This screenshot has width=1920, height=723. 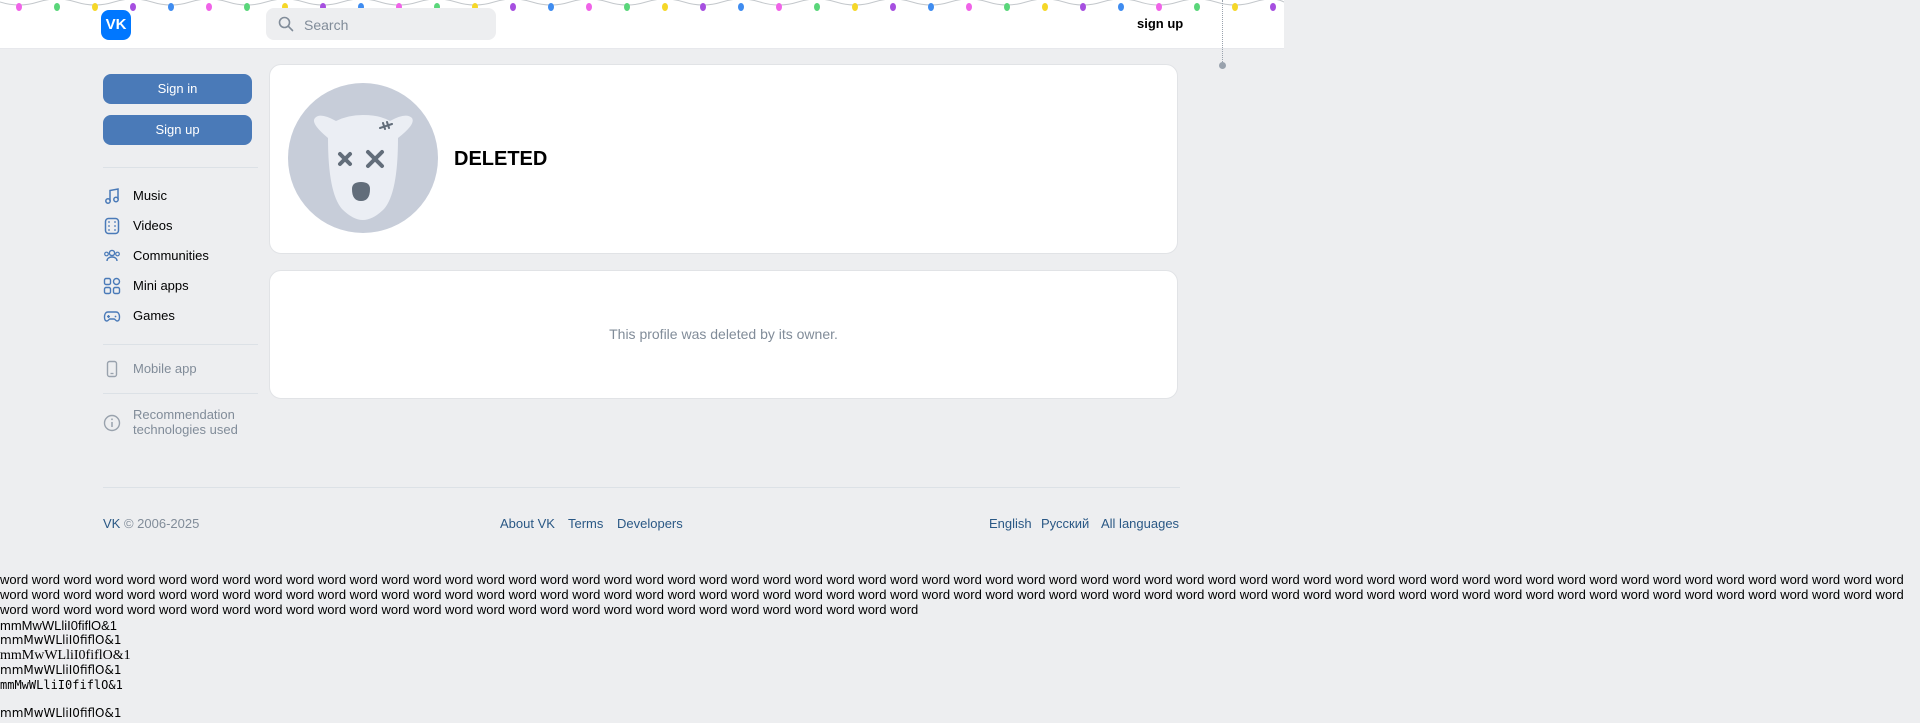 What do you see at coordinates (177, 89) in the screenshot?
I see `sign-in-button: Sign in` at bounding box center [177, 89].